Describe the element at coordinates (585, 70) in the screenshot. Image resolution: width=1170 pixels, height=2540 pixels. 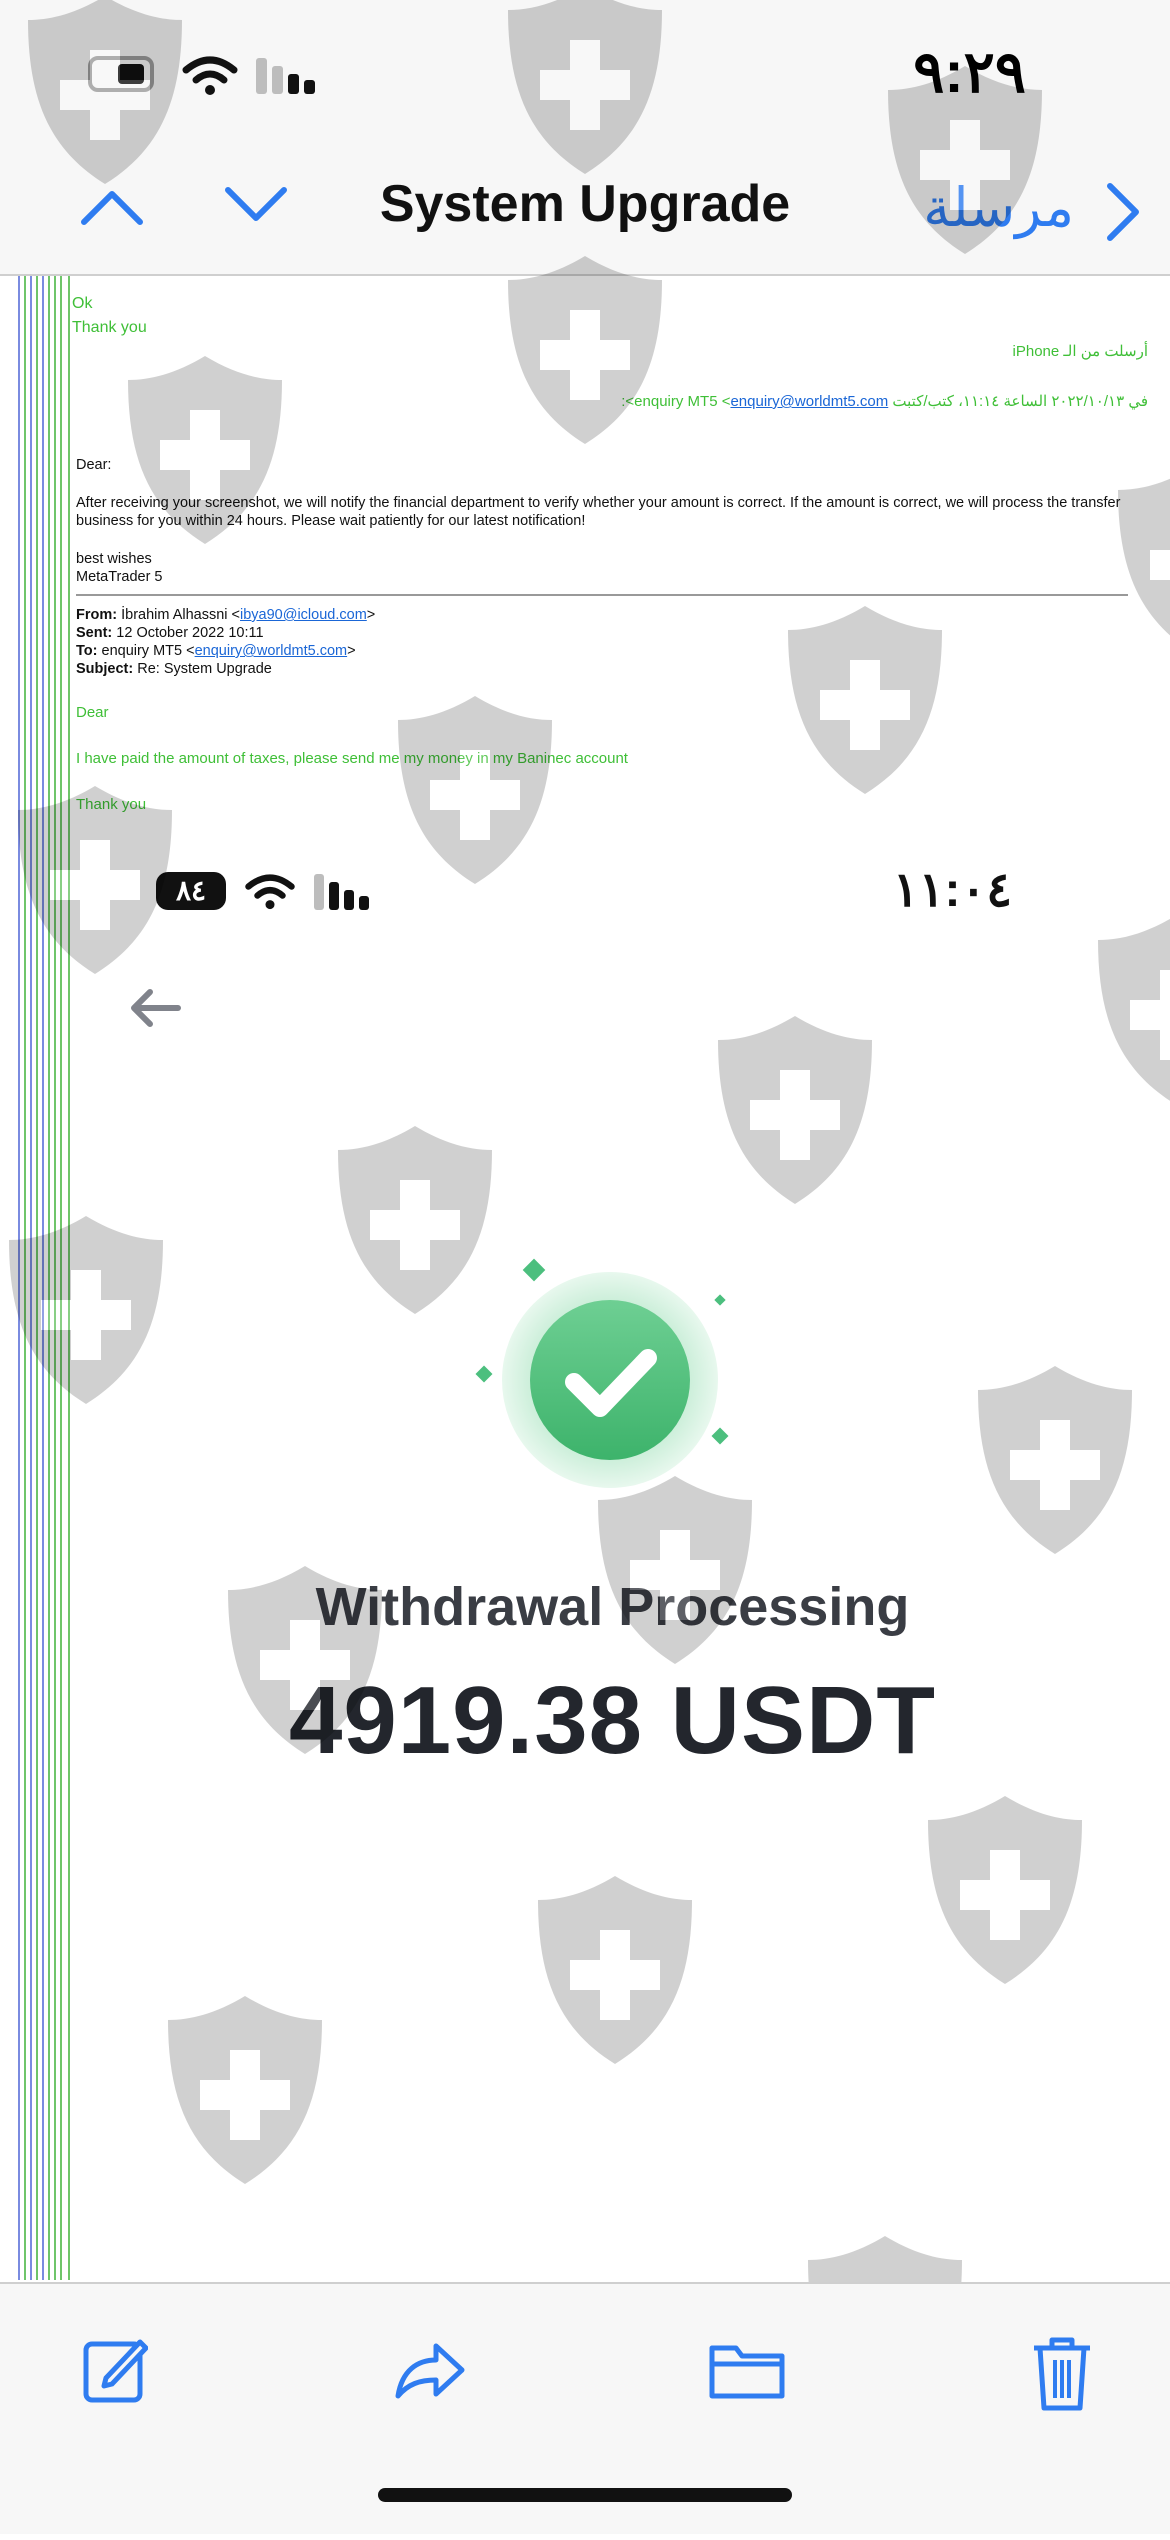
I see `status-bar: ٩:٢٩` at that location.